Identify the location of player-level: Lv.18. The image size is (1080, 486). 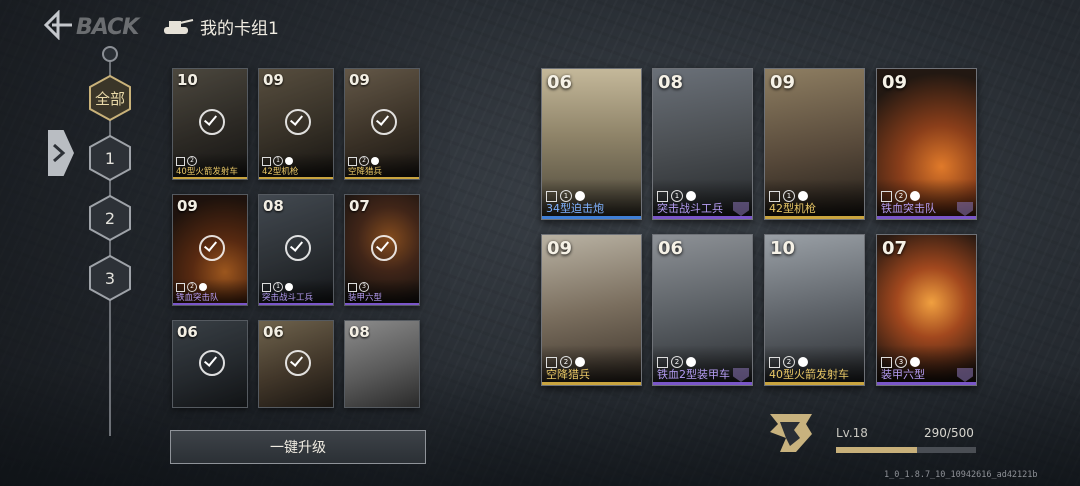
(852, 433).